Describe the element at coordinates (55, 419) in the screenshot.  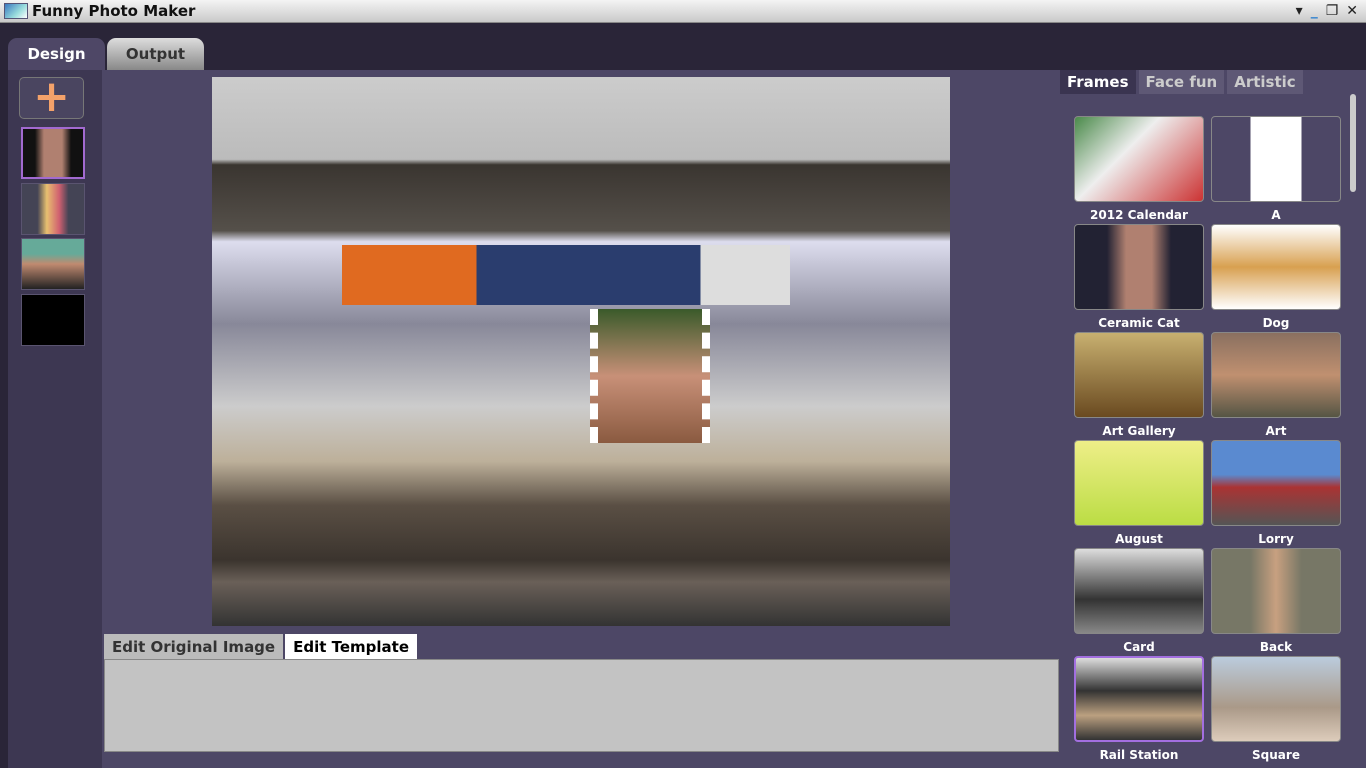
I see `image-list: +` at that location.